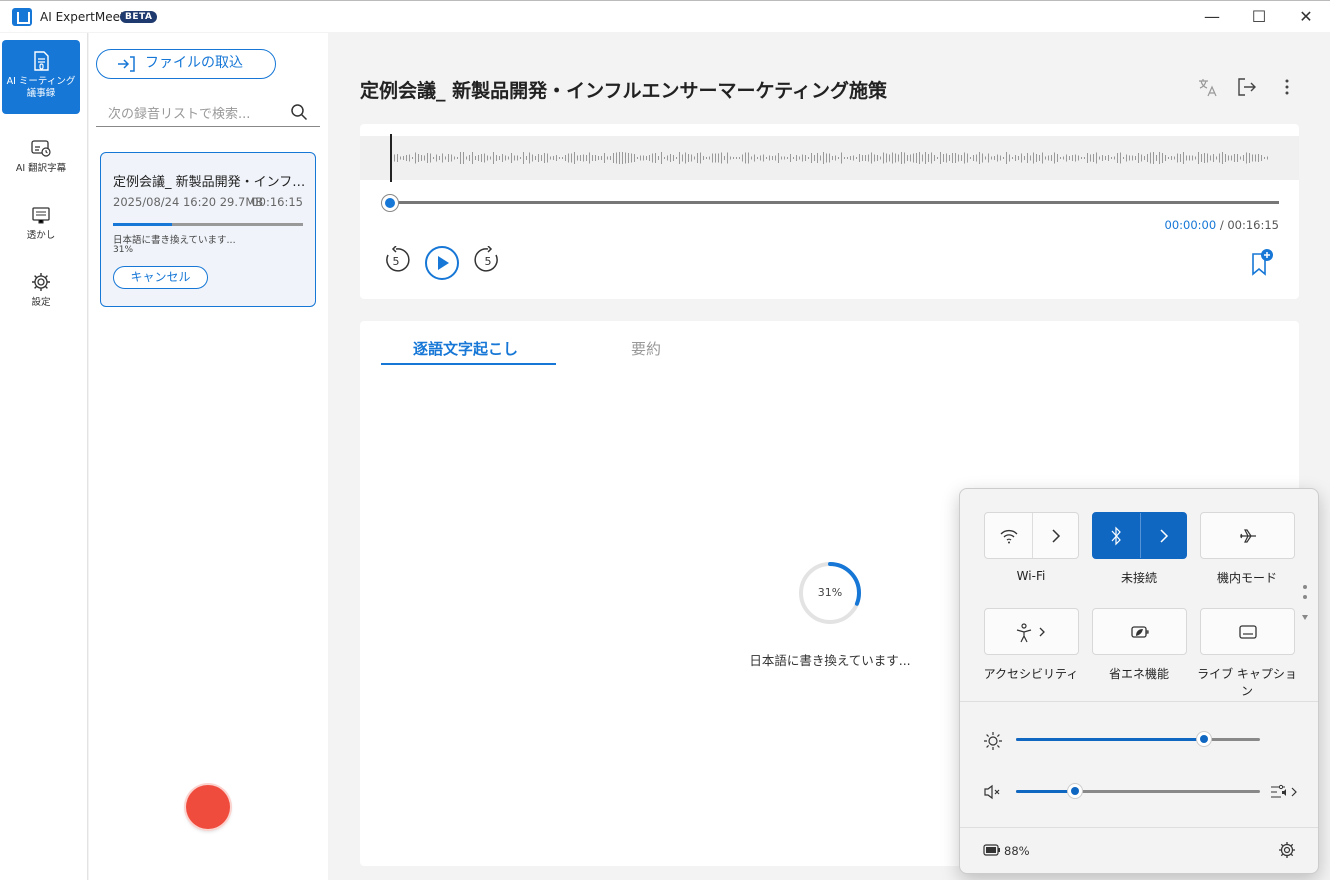 The width and height of the screenshot is (1330, 880). What do you see at coordinates (41, 168) in the screenshot?
I see `nav-label-subtitles: AI 翻訳字幕` at bounding box center [41, 168].